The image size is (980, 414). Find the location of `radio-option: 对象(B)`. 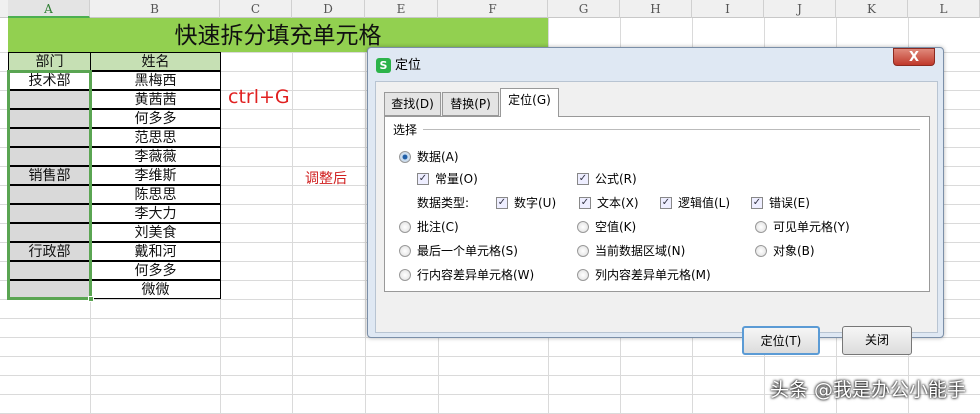

radio-option: 对象(B) is located at coordinates (785, 250).